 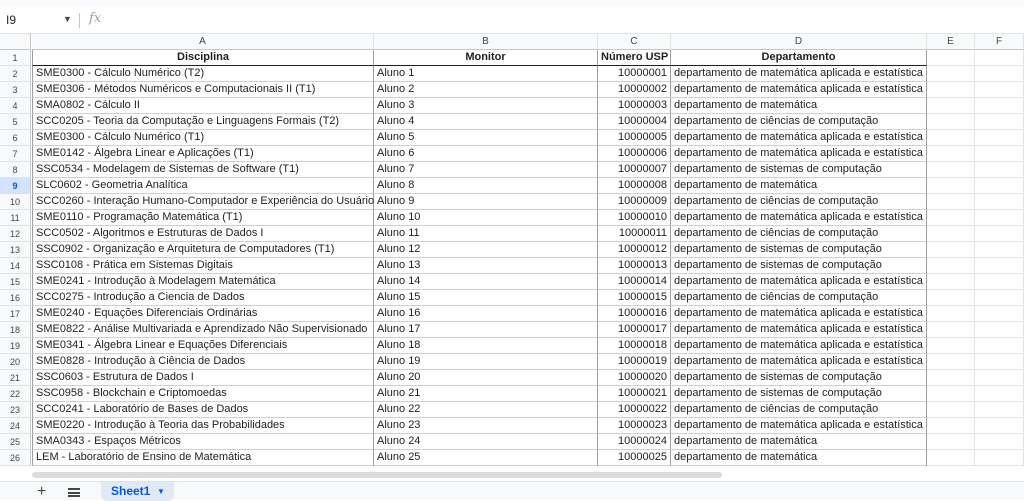 What do you see at coordinates (203, 58) in the screenshot?
I see `header-cell: Disciplina` at bounding box center [203, 58].